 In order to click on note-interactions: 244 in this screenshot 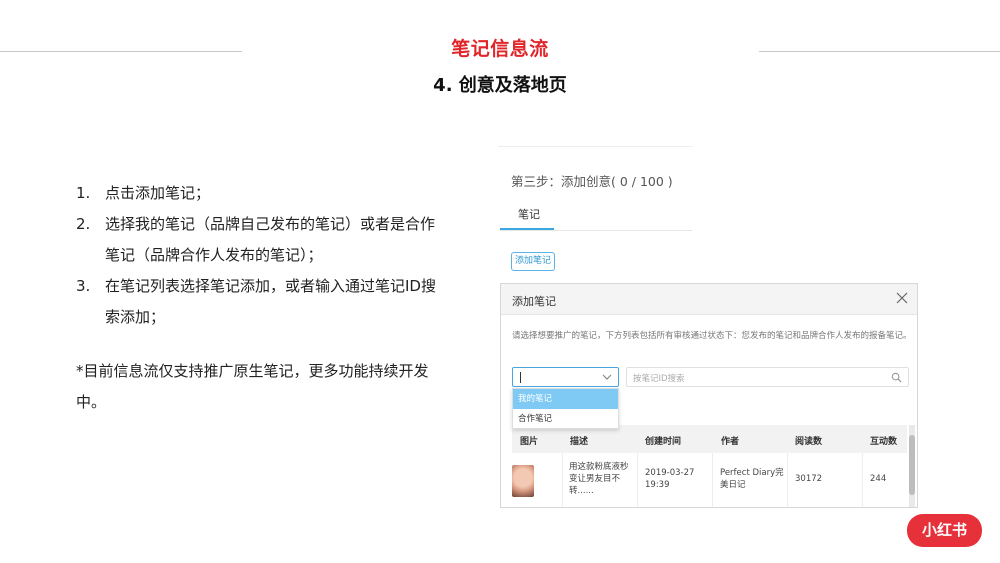, I will do `click(878, 479)`.